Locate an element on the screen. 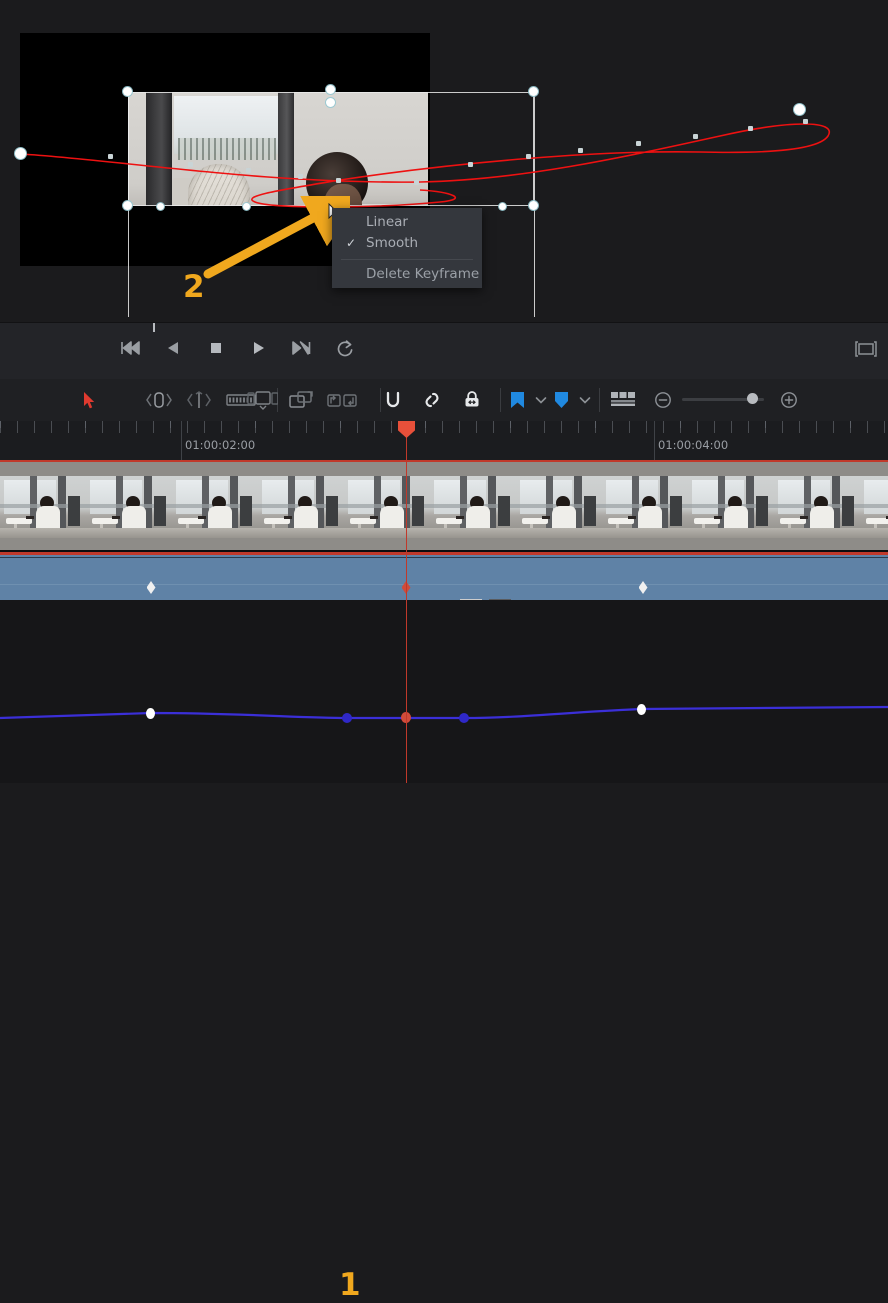  handle-mid-right is located at coordinates (533, 205).